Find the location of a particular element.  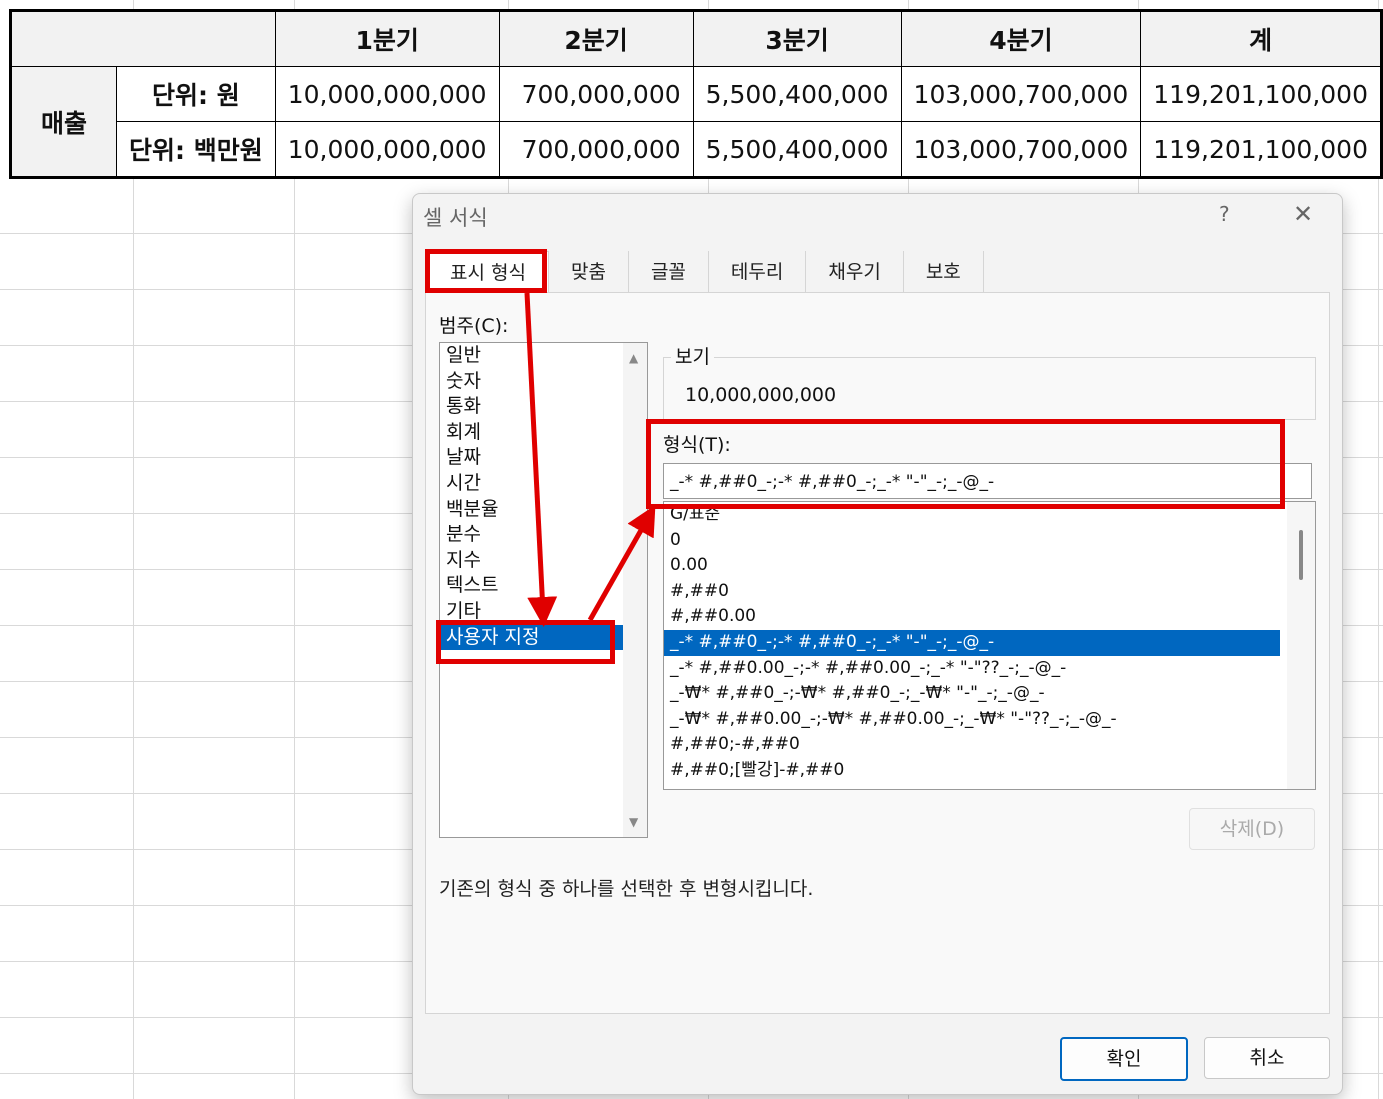

category-item: 분수 is located at coordinates (543, 535).